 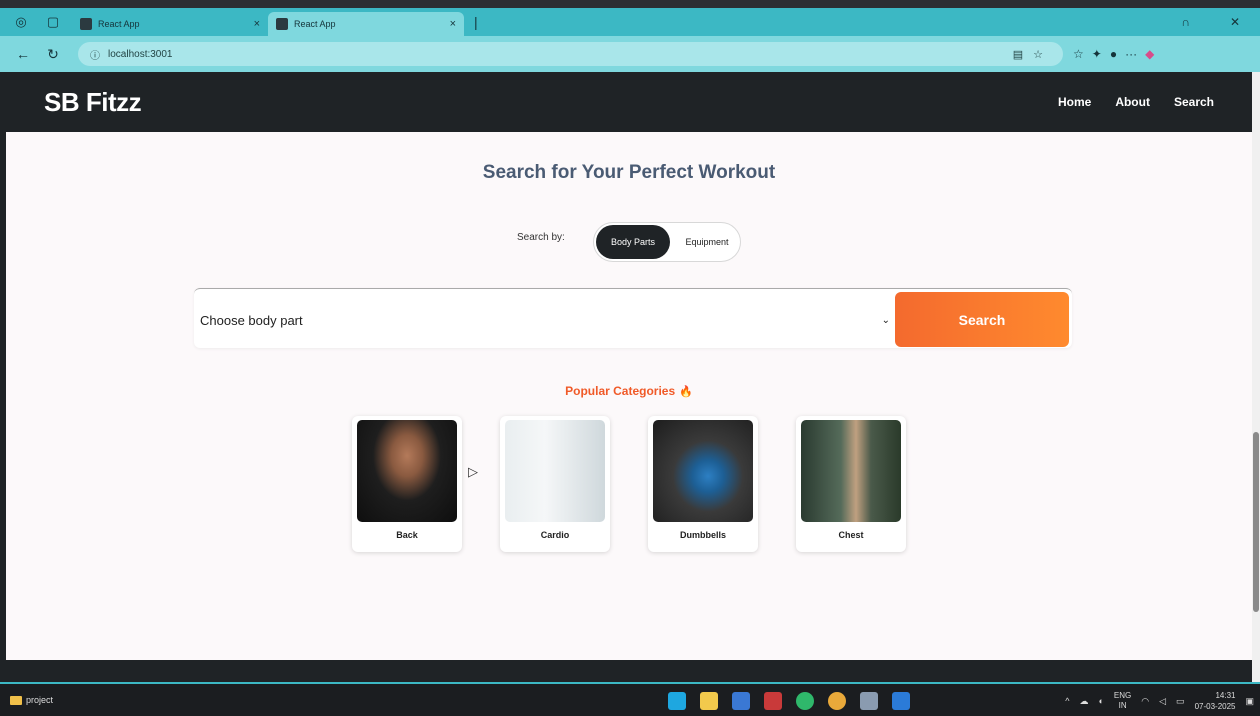 I want to click on toggle-body-parts: Body Parts, so click(x=633, y=242).